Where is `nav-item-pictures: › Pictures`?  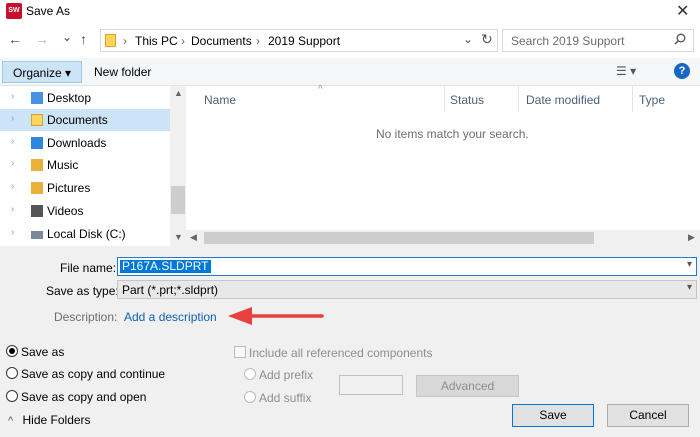
nav-item-pictures: › Pictures is located at coordinates (85, 188).